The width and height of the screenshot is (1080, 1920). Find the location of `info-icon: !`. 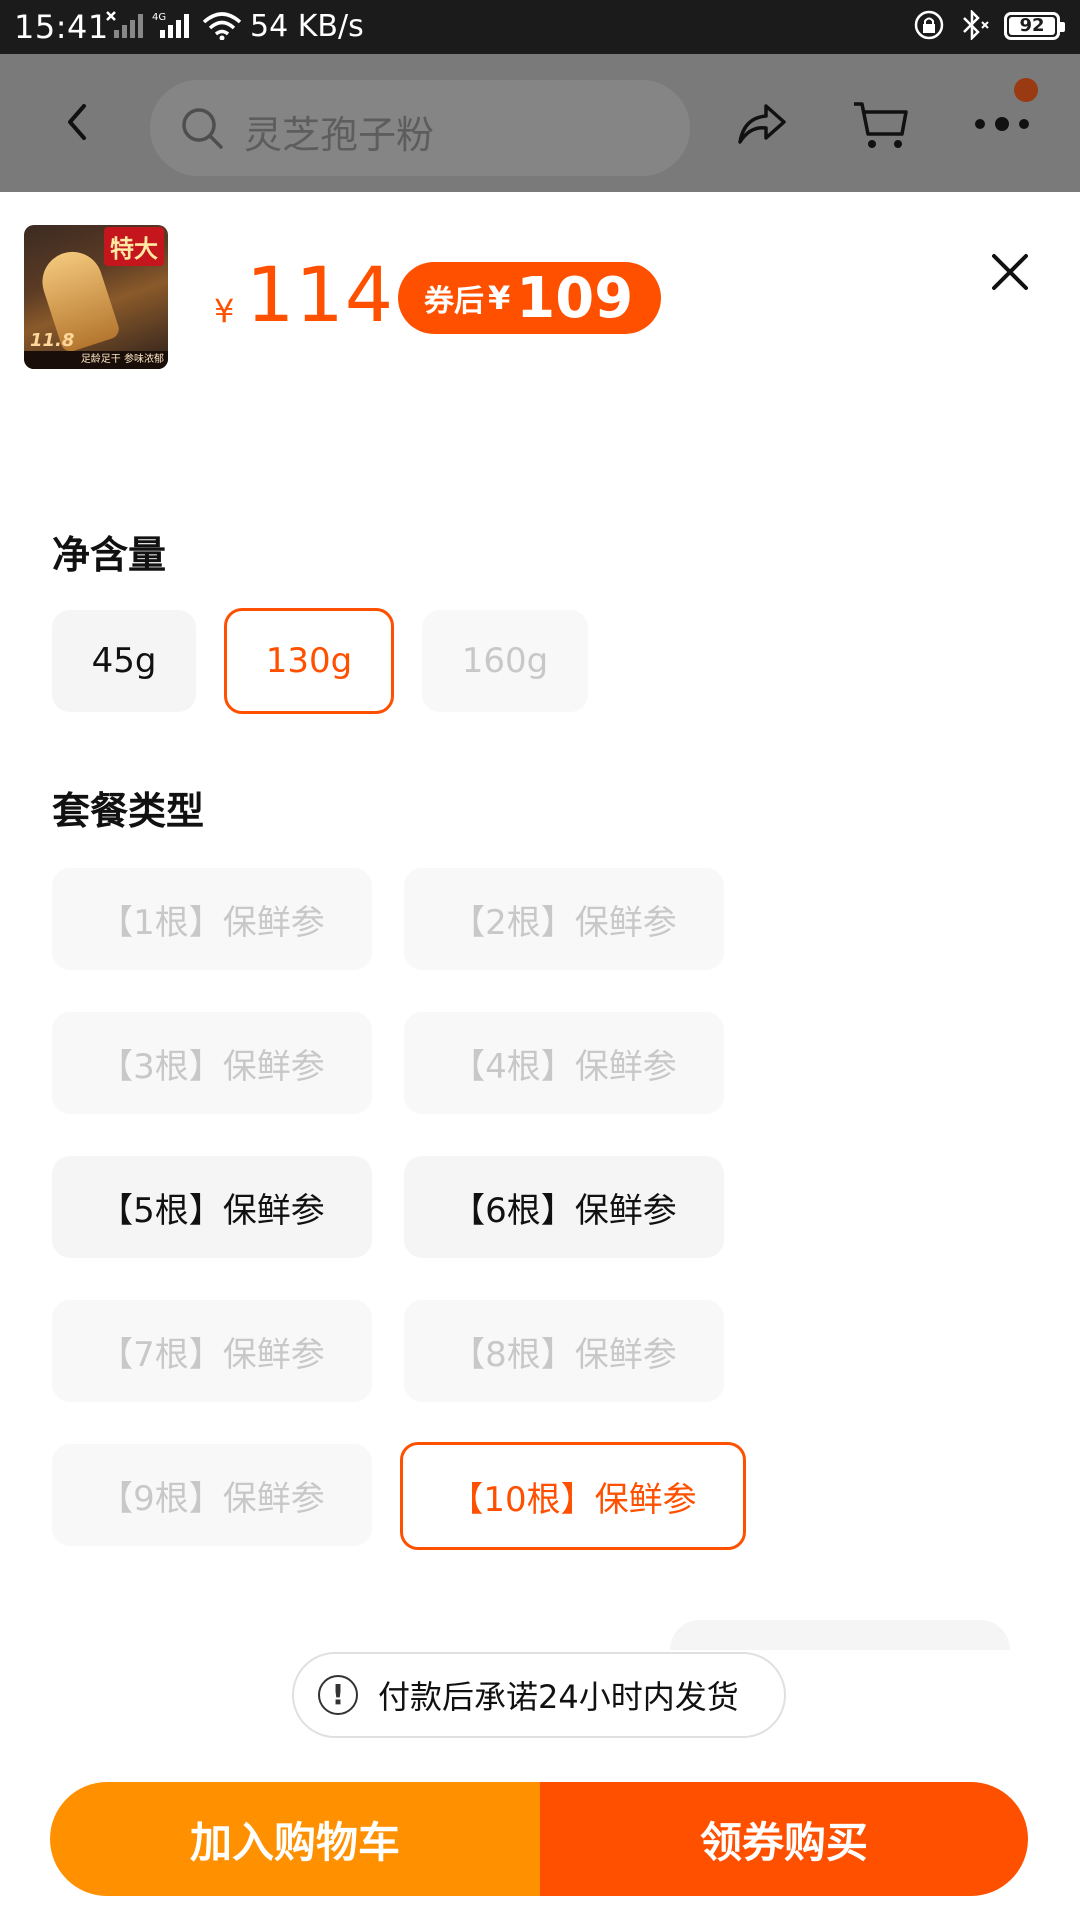

info-icon: ! is located at coordinates (338, 1695).